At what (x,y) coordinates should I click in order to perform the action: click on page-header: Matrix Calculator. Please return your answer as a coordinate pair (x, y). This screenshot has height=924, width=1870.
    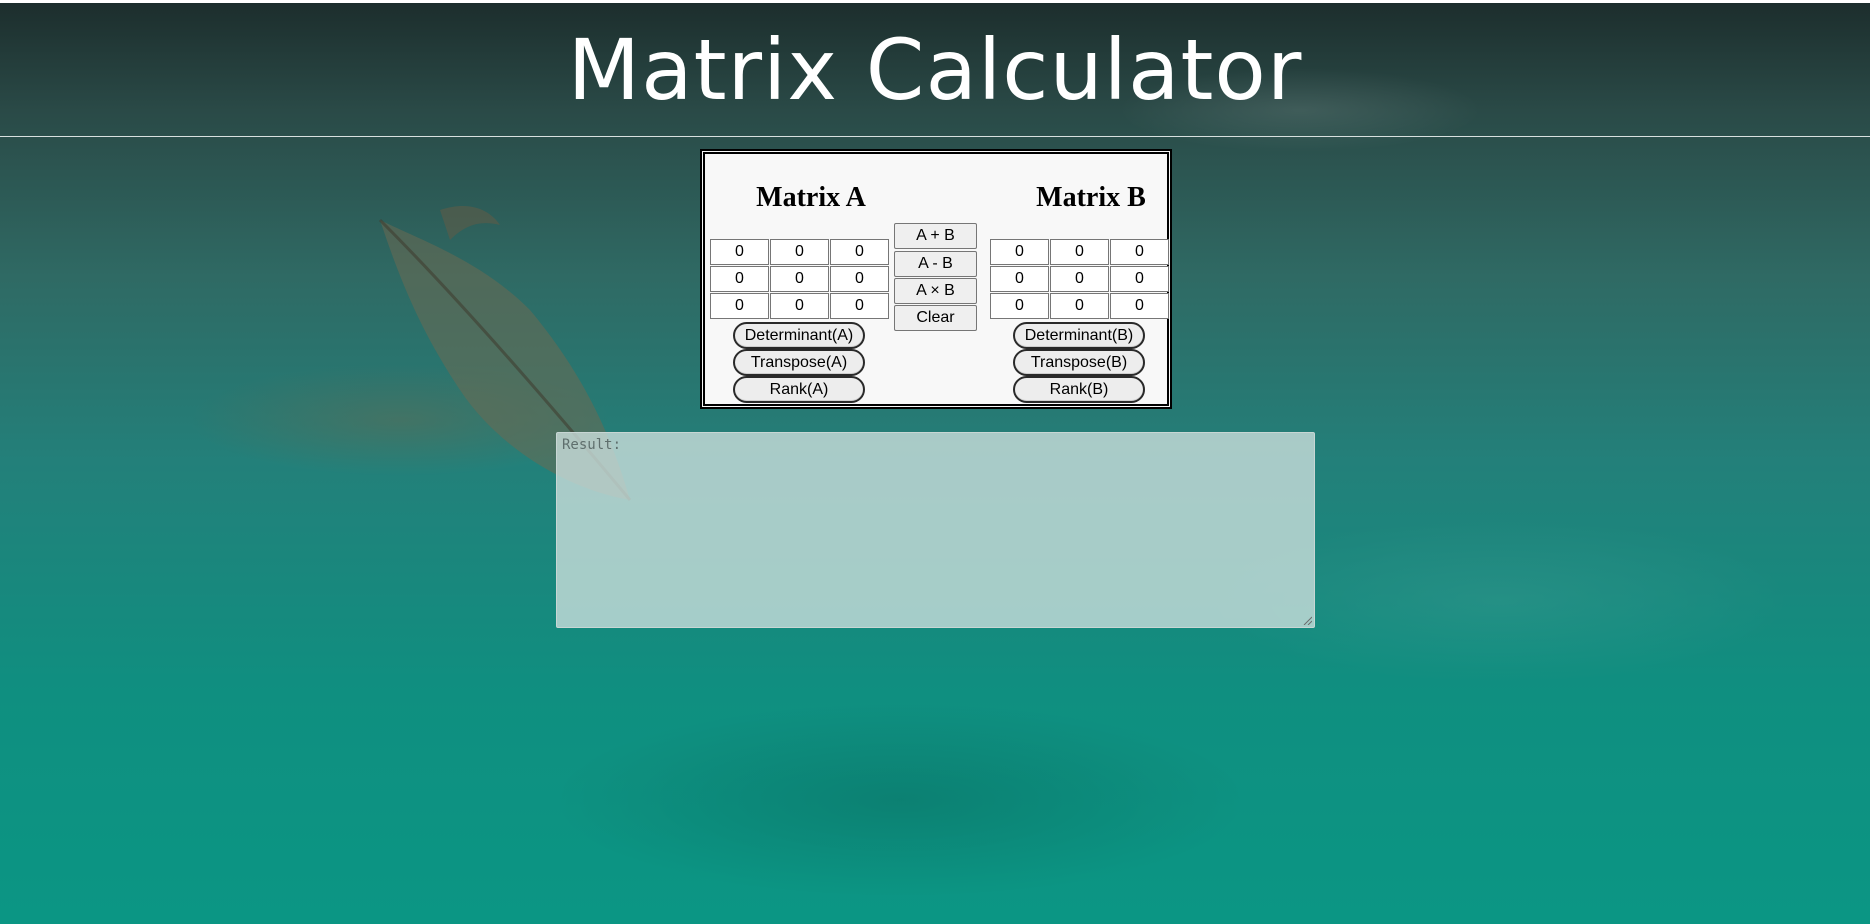
    Looking at the image, I should click on (935, 70).